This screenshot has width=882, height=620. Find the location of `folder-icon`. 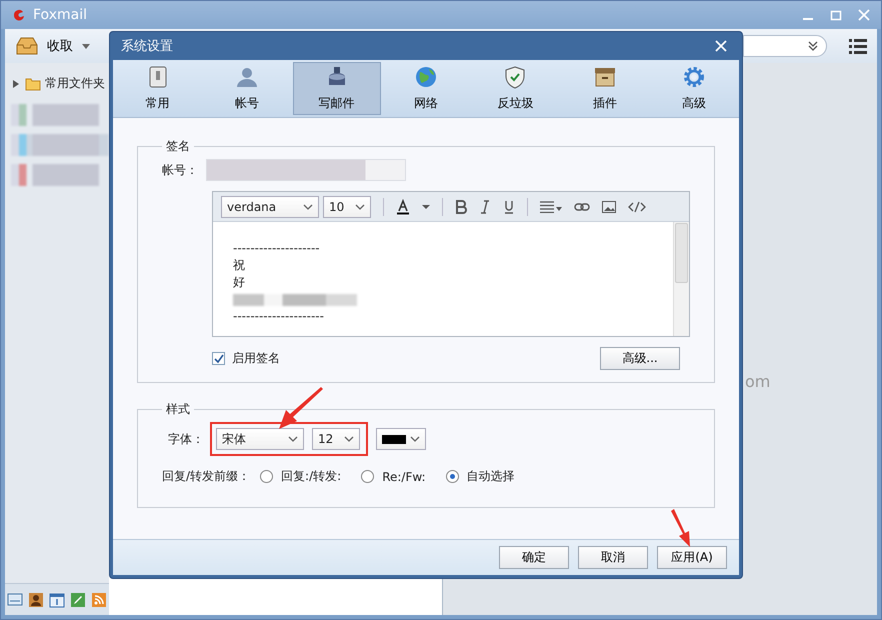

folder-icon is located at coordinates (33, 83).